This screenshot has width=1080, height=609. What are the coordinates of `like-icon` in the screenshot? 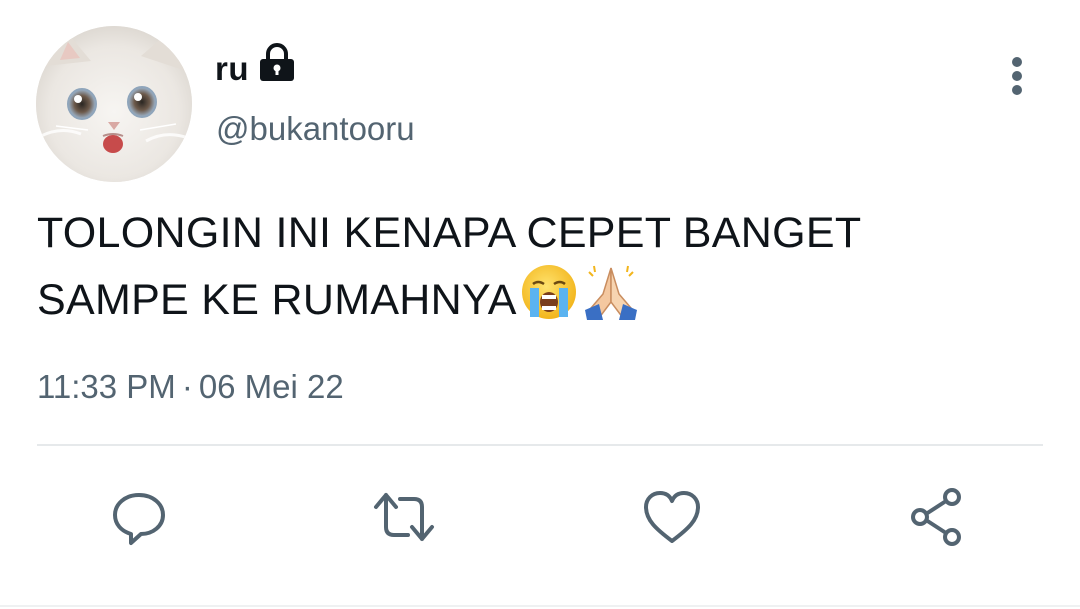 It's located at (672, 517).